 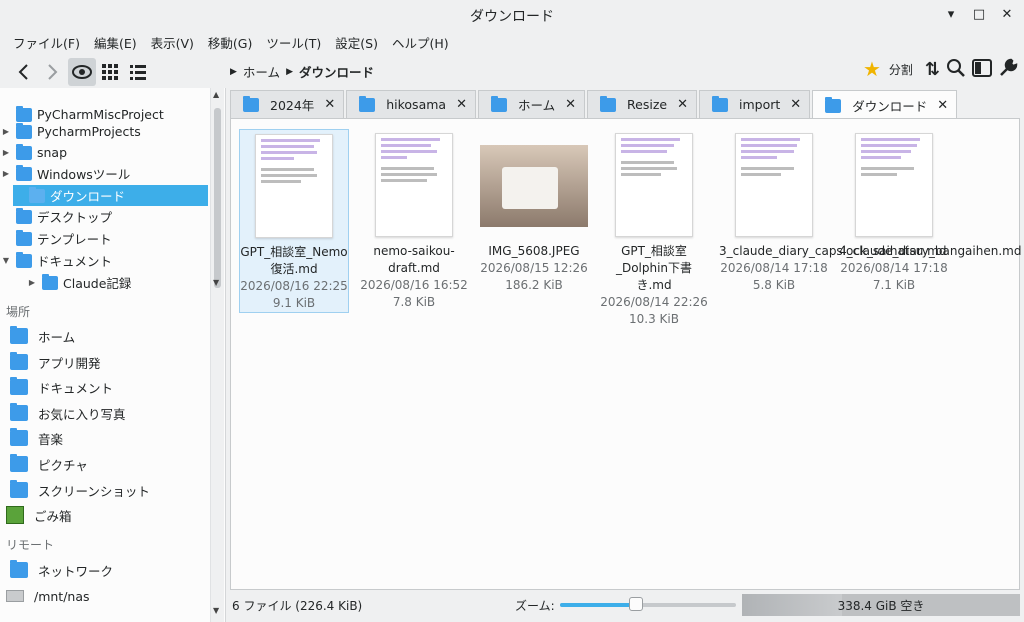 I want to click on search-icon, so click(x=956, y=69).